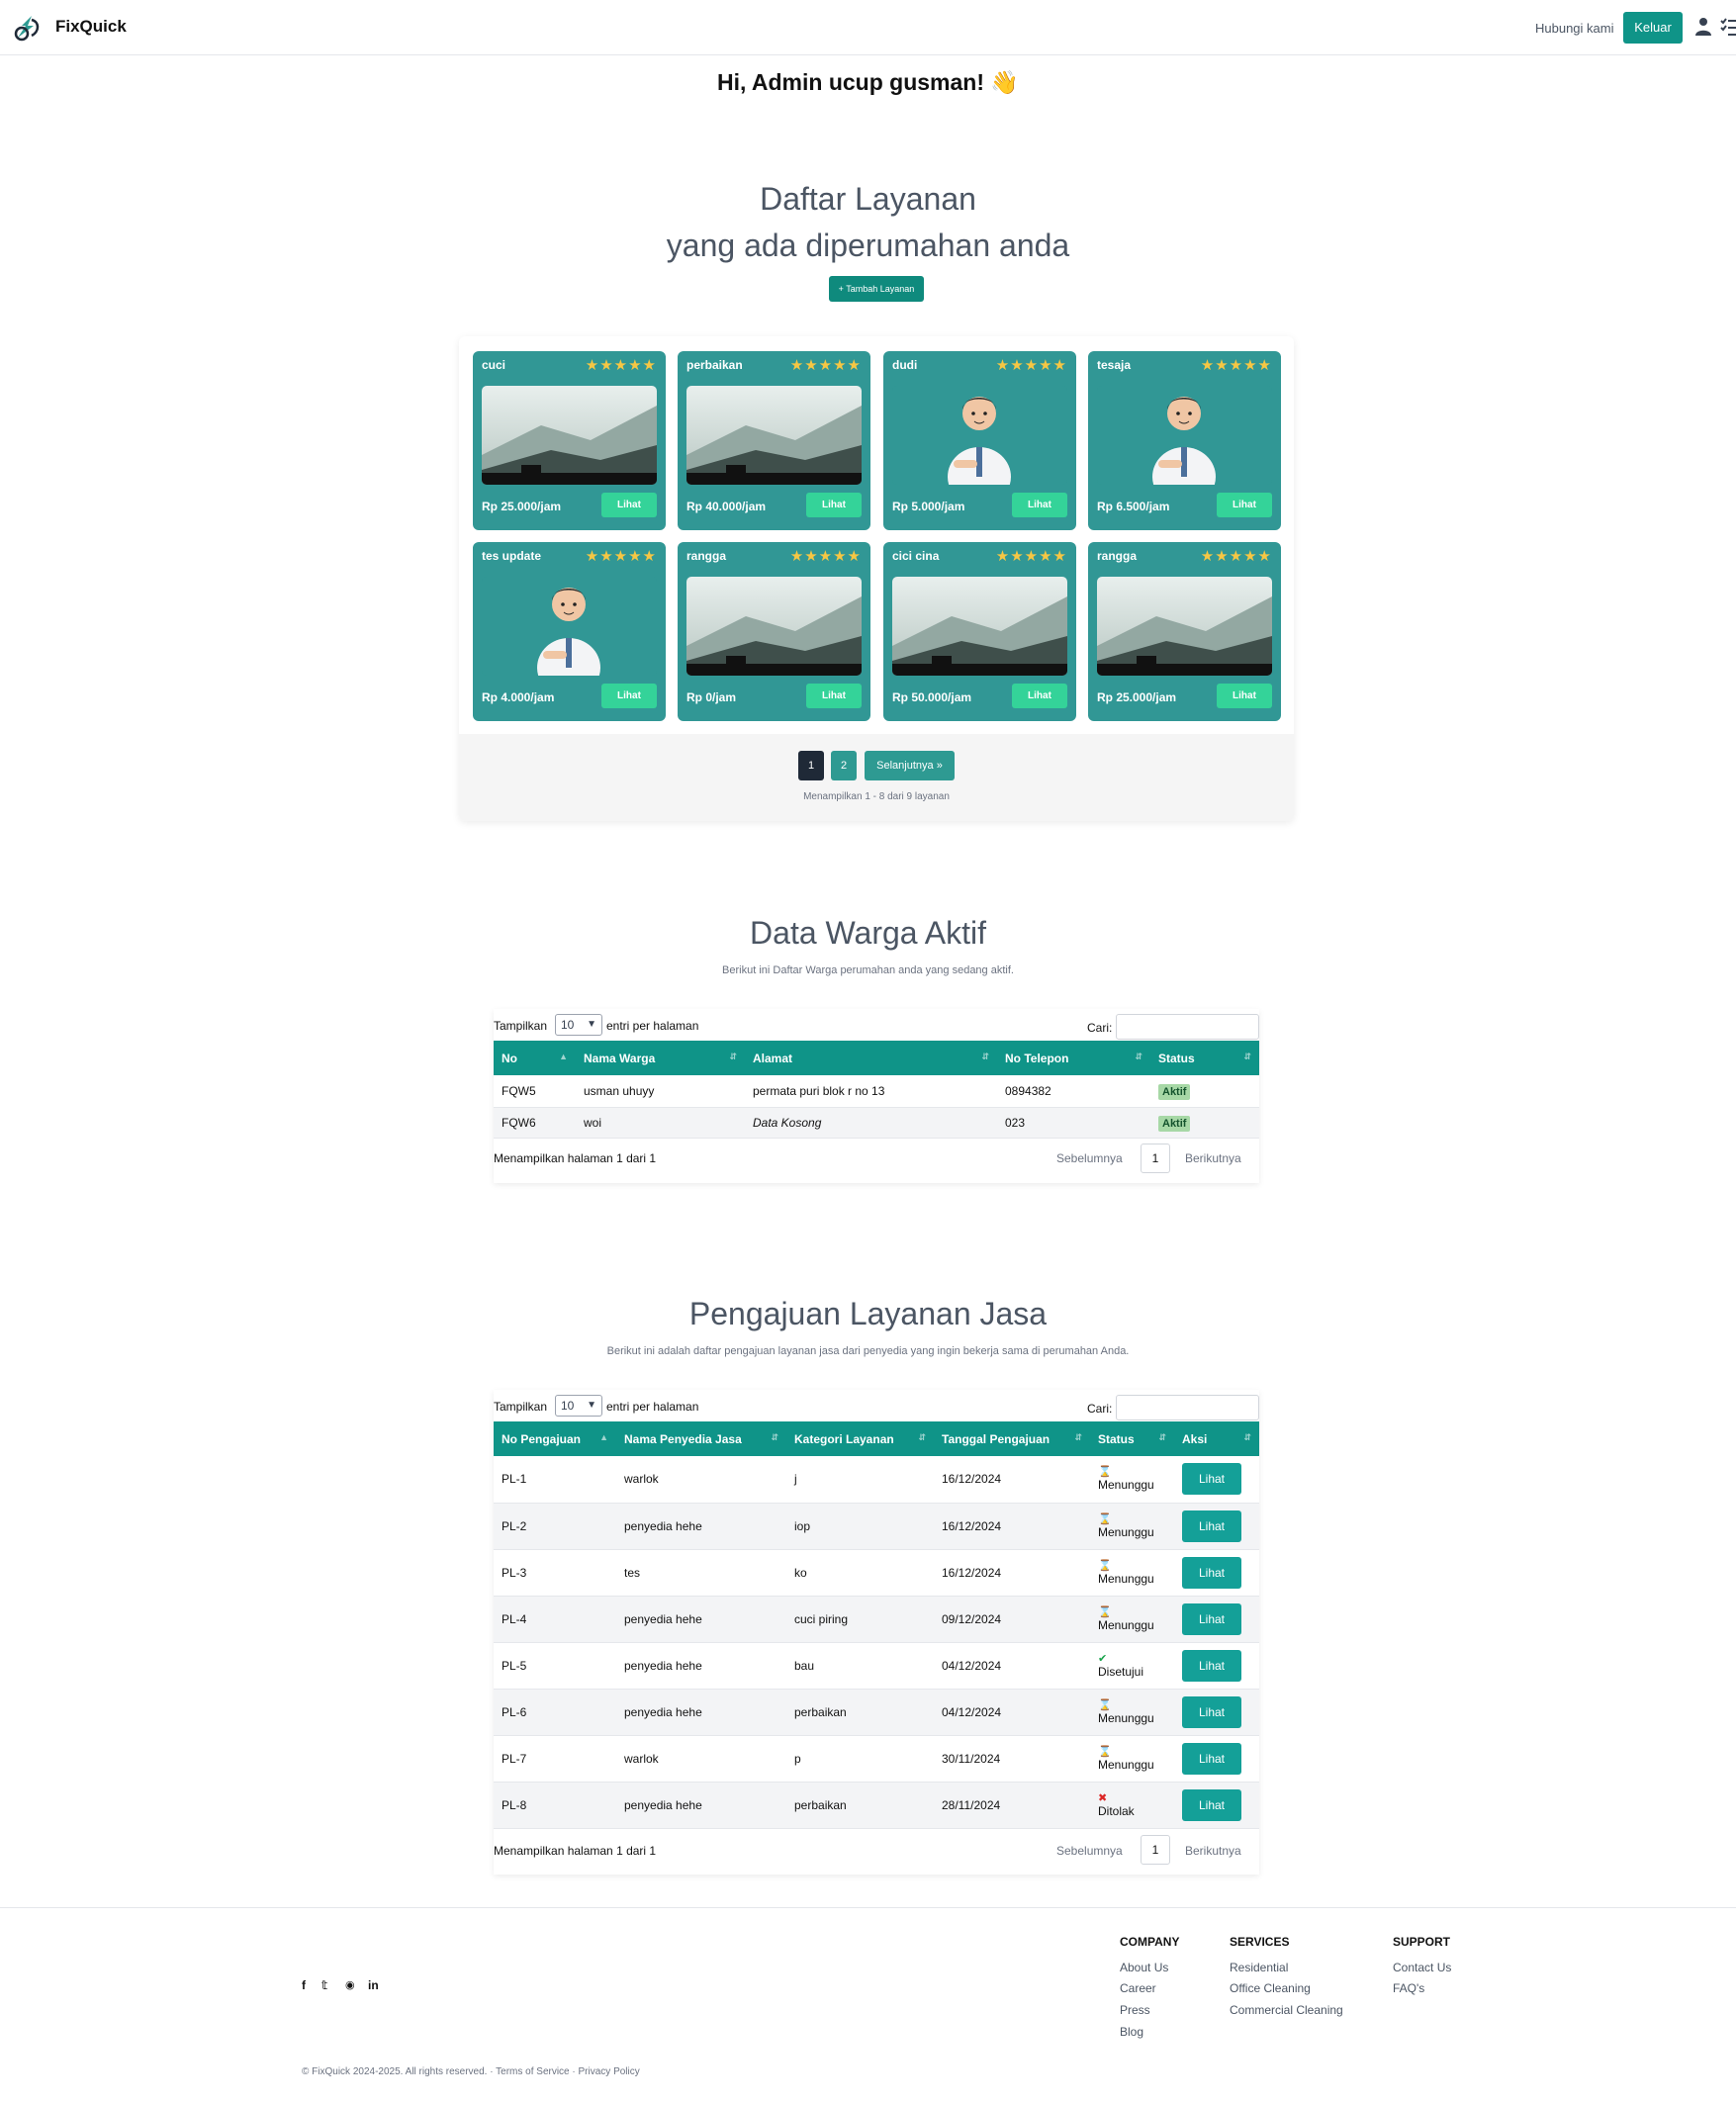  What do you see at coordinates (876, 289) in the screenshot?
I see `add-service-button: + Tambah Layanan` at bounding box center [876, 289].